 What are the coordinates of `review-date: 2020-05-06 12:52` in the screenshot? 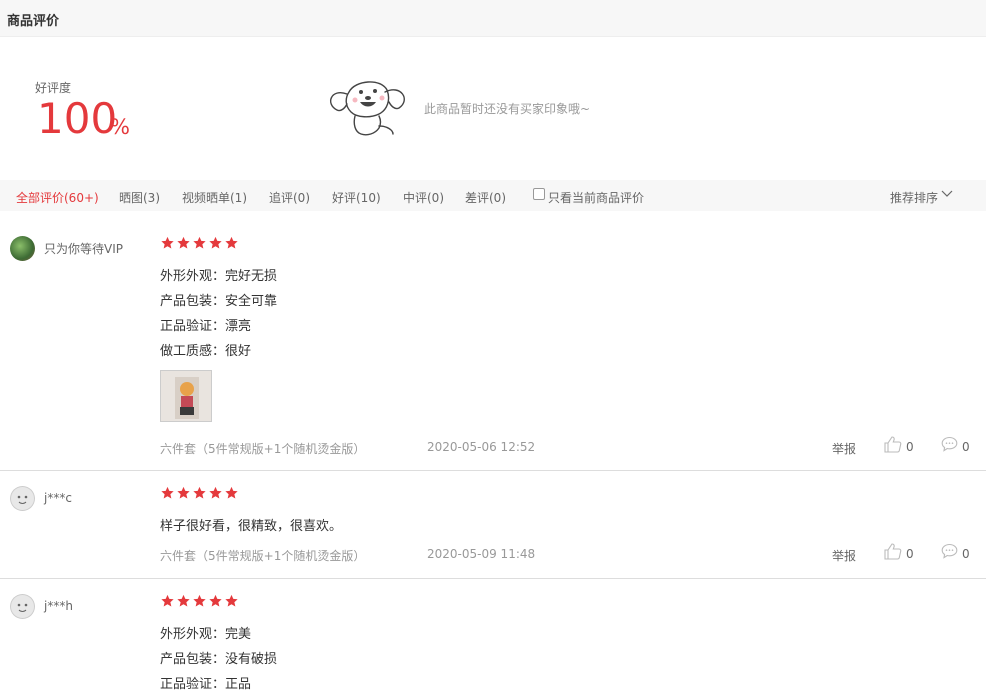 It's located at (481, 447).